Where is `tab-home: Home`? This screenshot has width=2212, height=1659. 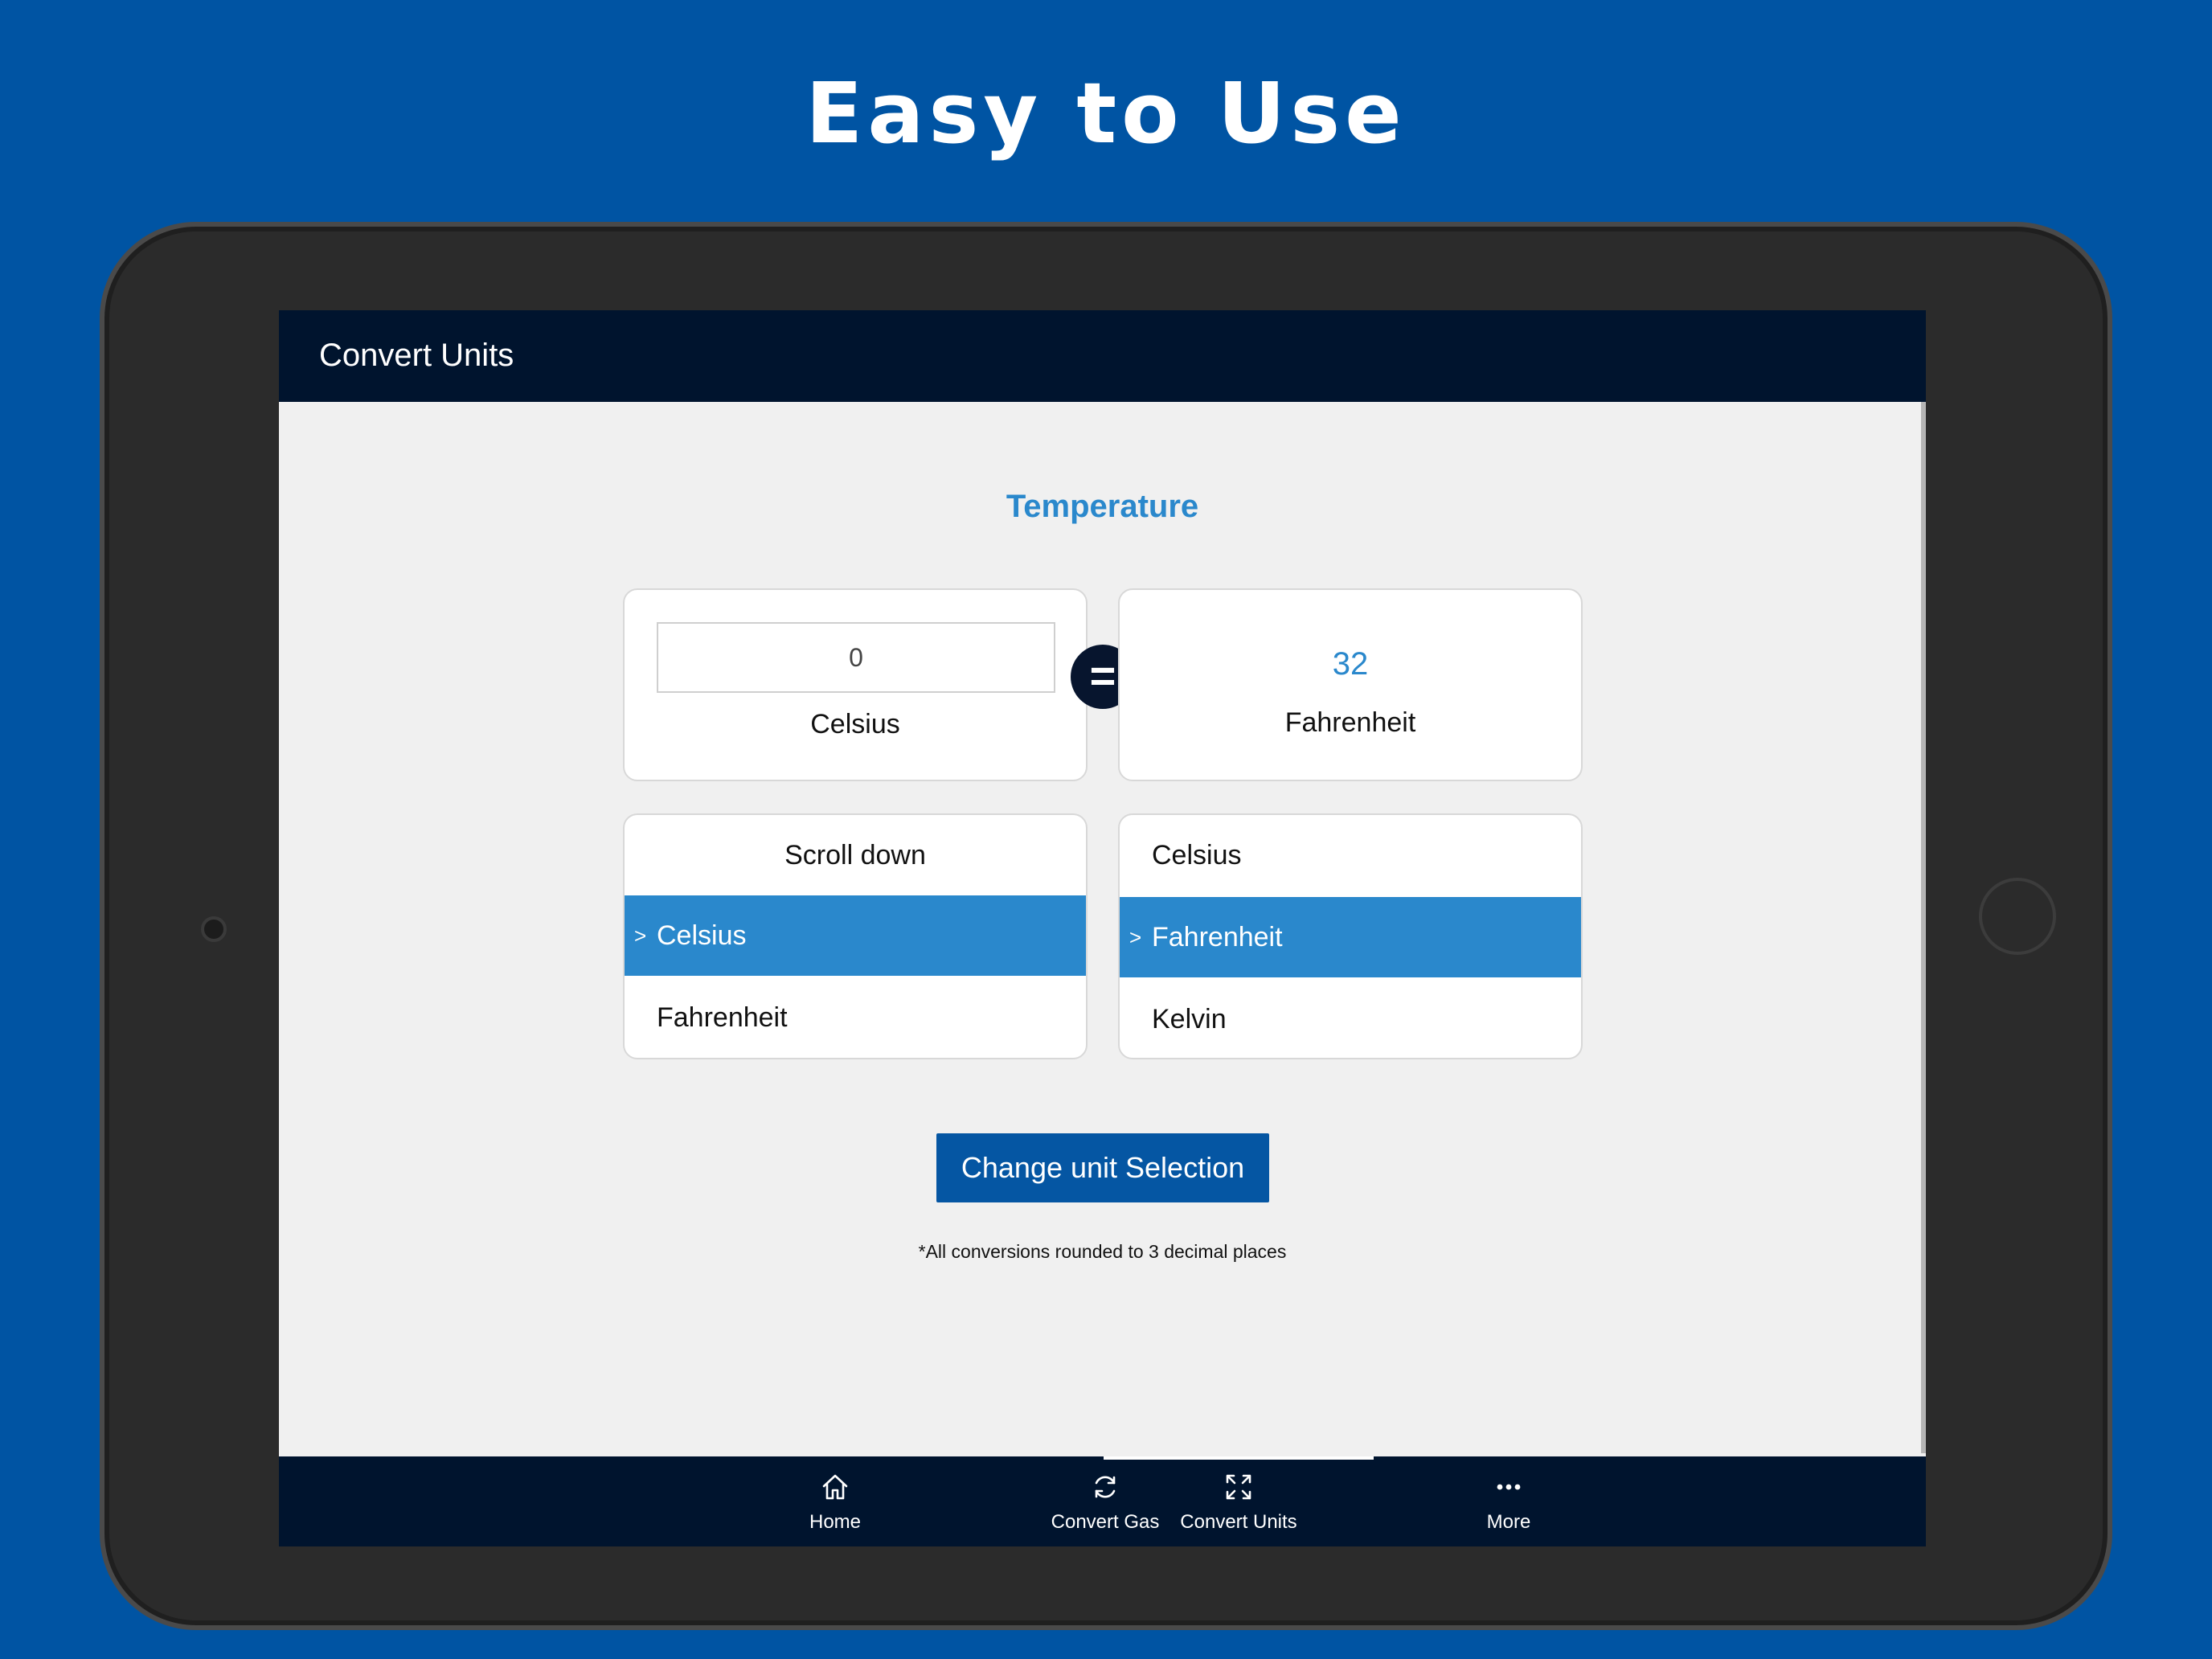 tab-home: Home is located at coordinates (835, 1501).